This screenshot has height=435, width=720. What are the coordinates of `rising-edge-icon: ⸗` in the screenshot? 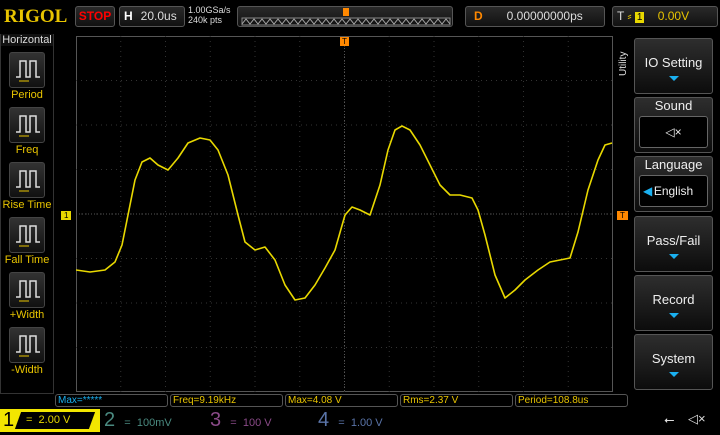 It's located at (629, 16).